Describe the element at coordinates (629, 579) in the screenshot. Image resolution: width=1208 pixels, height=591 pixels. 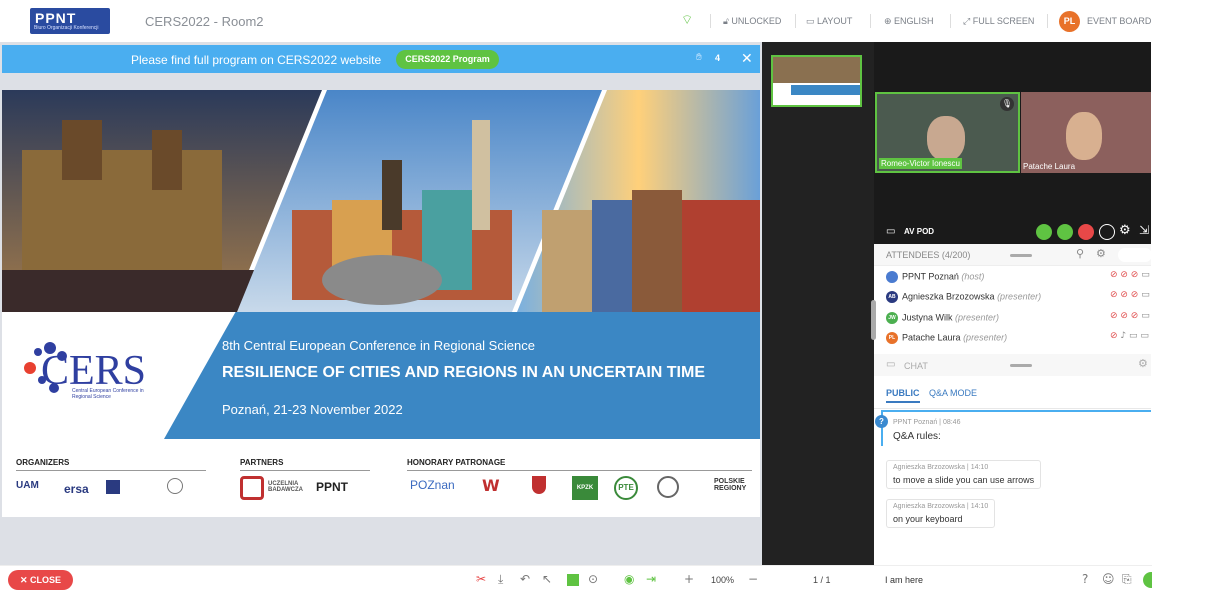
I see `eye-icon: ◉` at that location.